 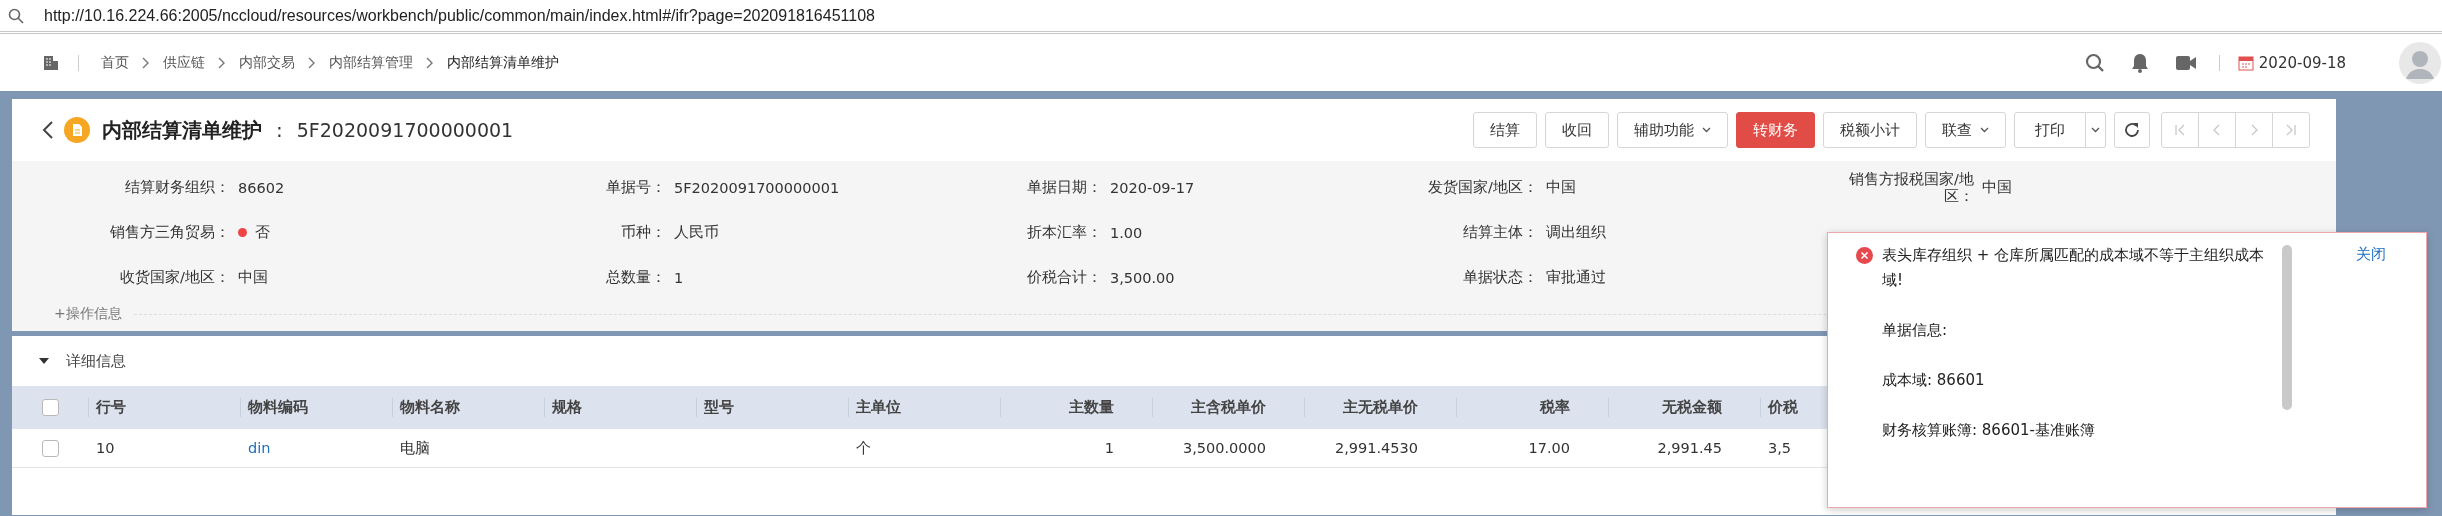 What do you see at coordinates (679, 277) in the screenshot?
I see `field-value: 1` at bounding box center [679, 277].